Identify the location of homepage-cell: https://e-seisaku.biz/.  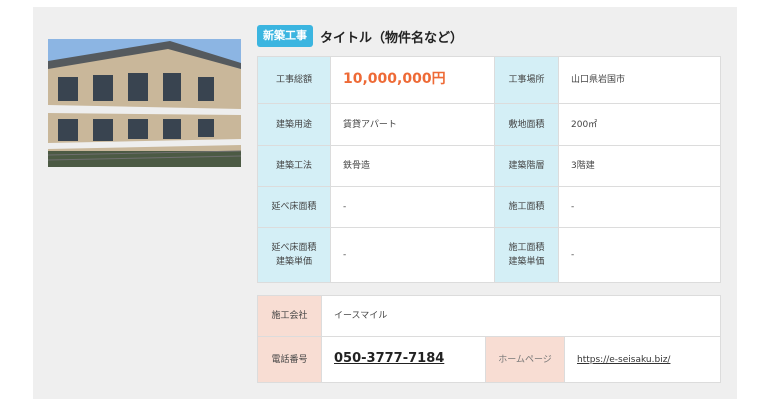
(642, 359).